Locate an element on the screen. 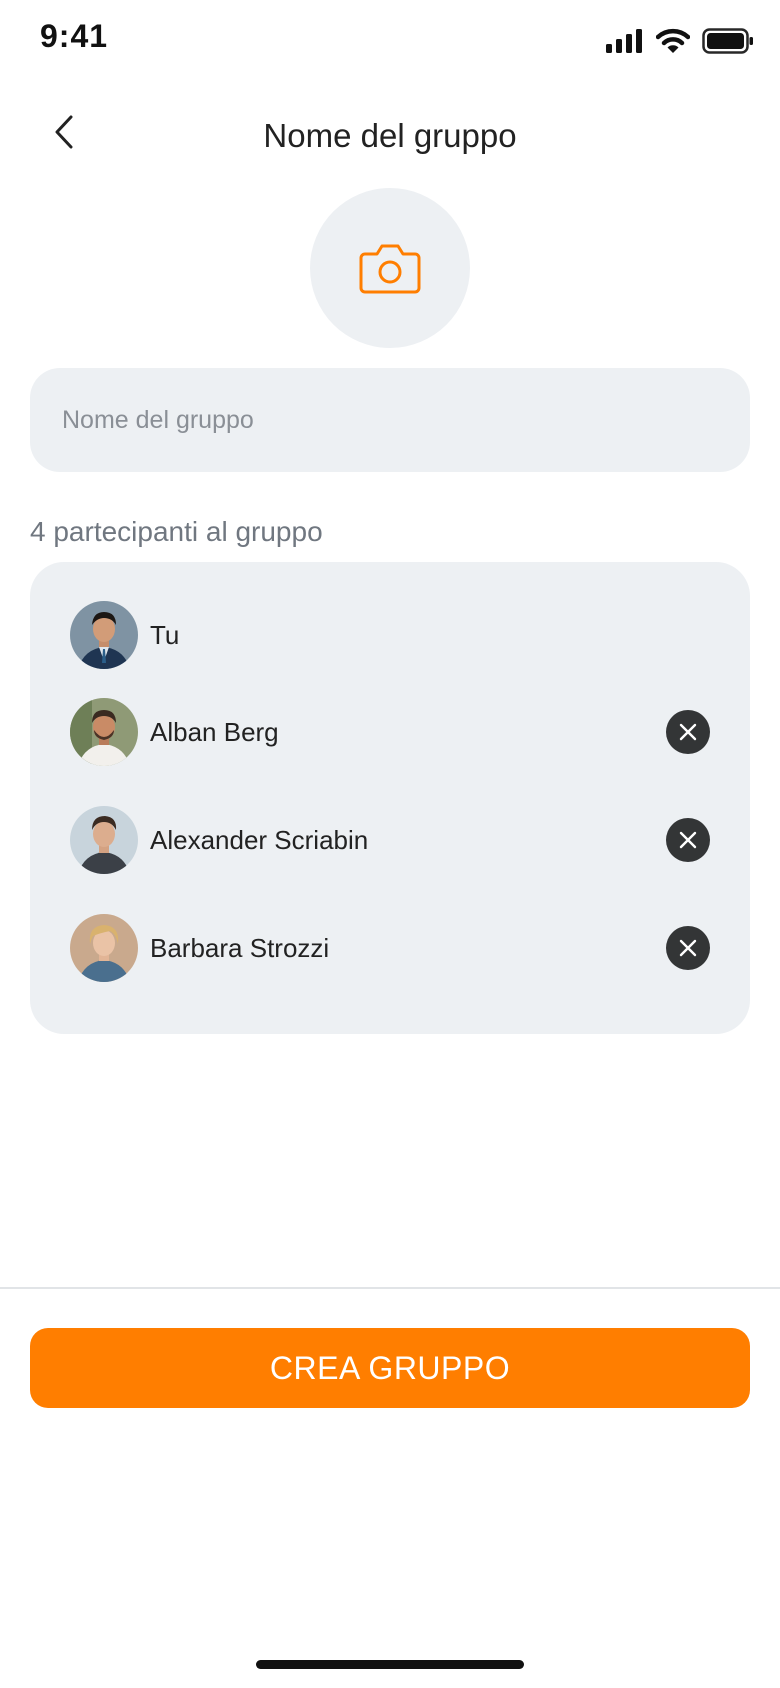 This screenshot has height=1688, width=780. home-indicator is located at coordinates (390, 1664).